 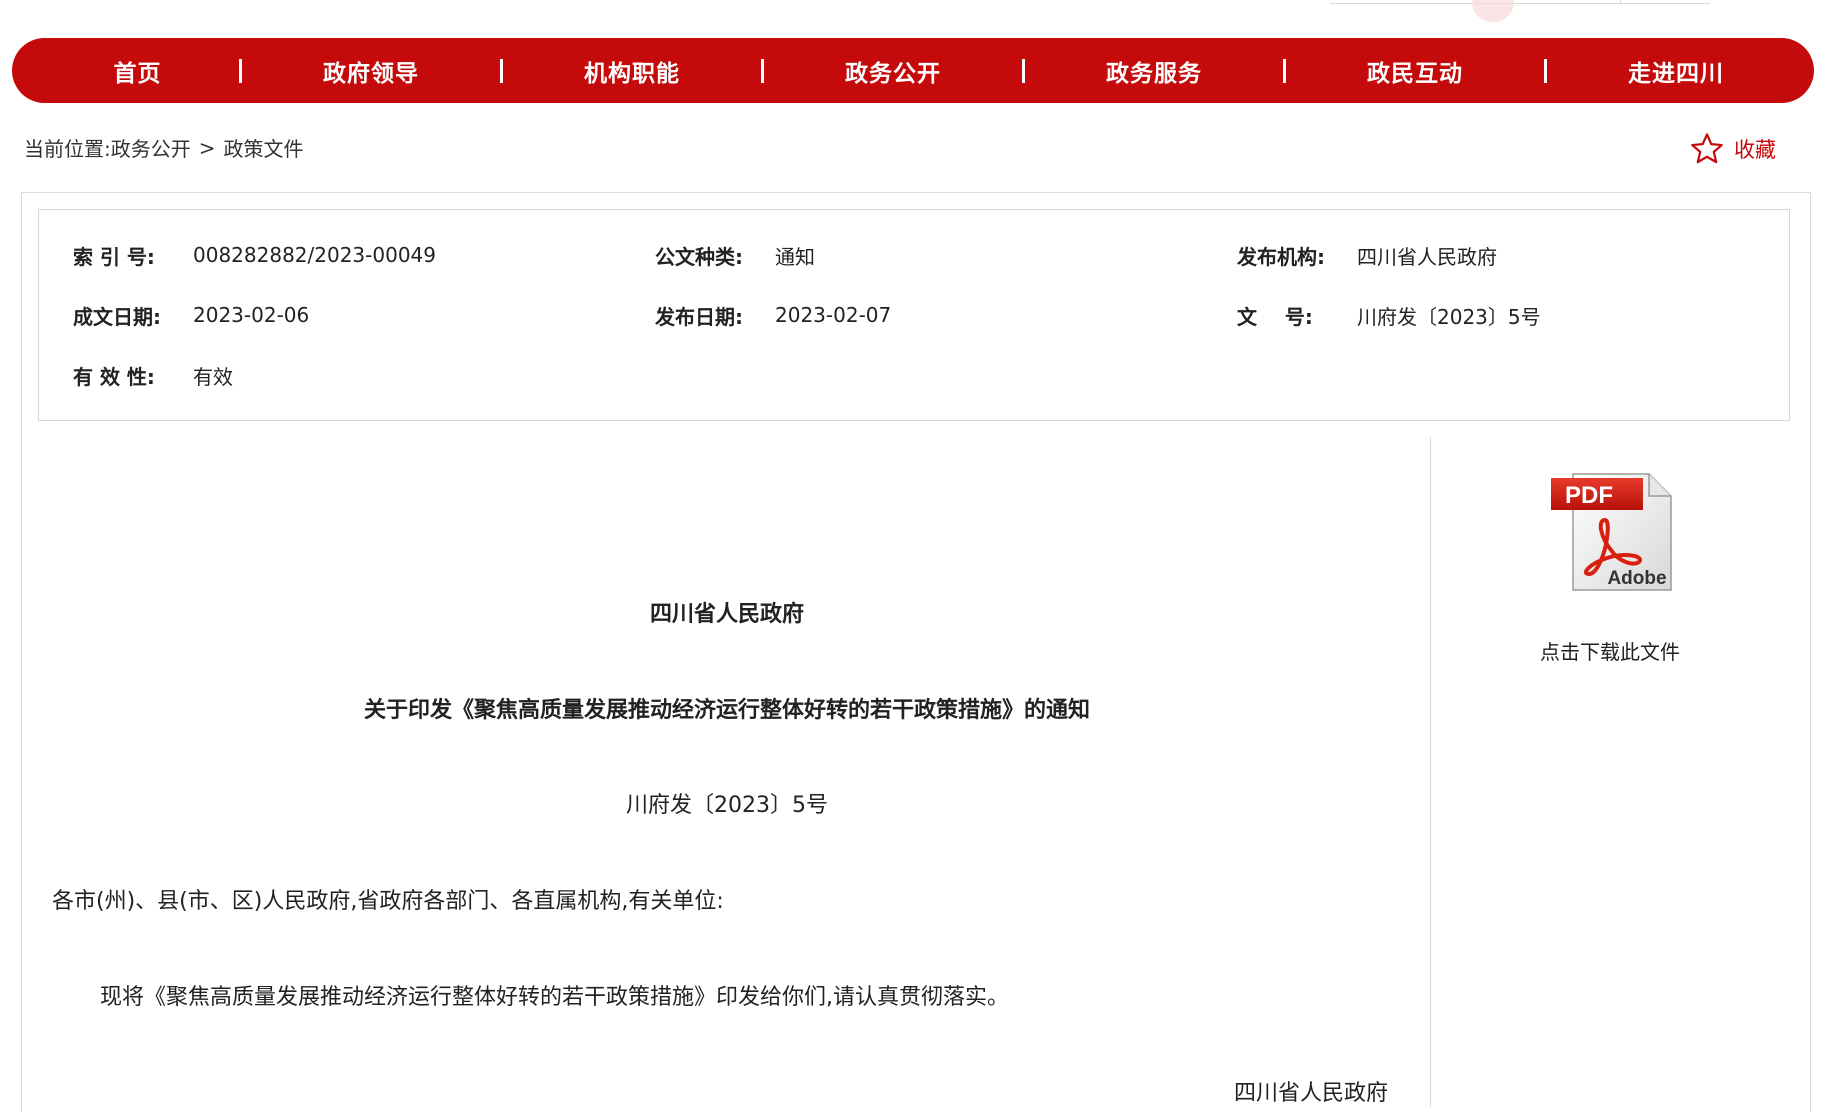 I want to click on breadcrumb-item-policy-docs: 政策文件, so click(x=264, y=147).